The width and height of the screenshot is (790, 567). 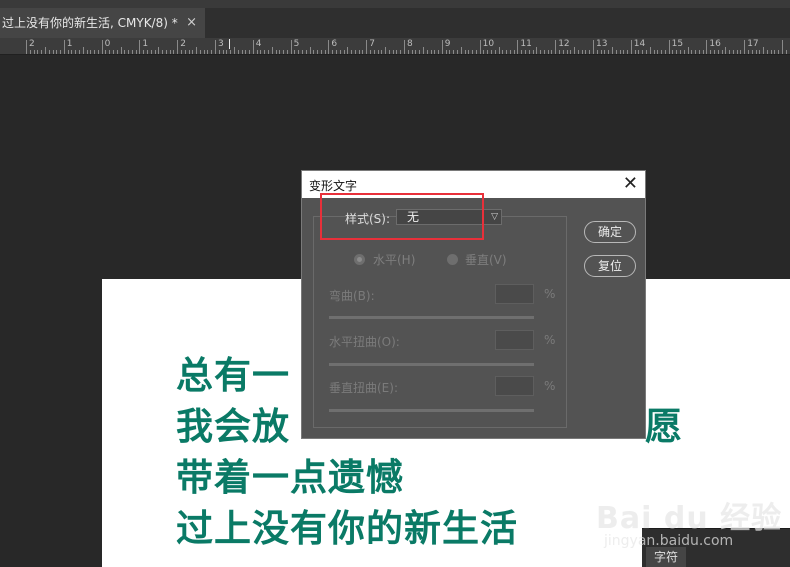 I want to click on v-distort-slider, so click(x=431, y=410).